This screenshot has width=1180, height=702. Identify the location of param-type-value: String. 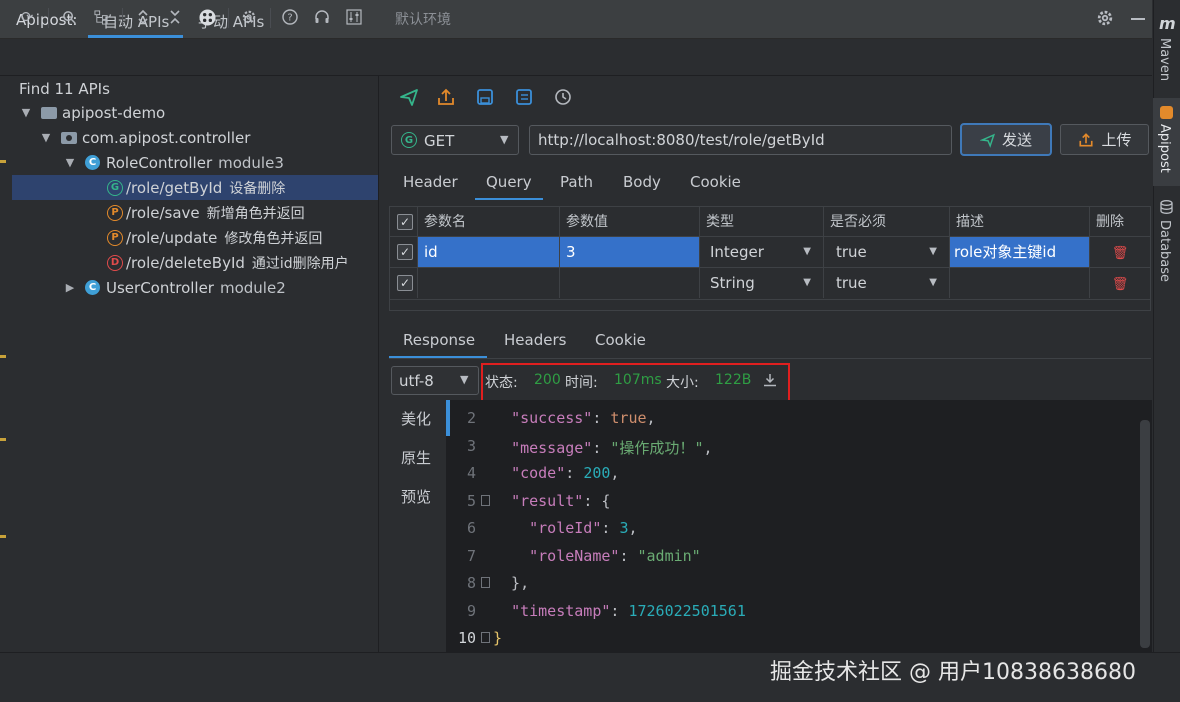
(732, 283).